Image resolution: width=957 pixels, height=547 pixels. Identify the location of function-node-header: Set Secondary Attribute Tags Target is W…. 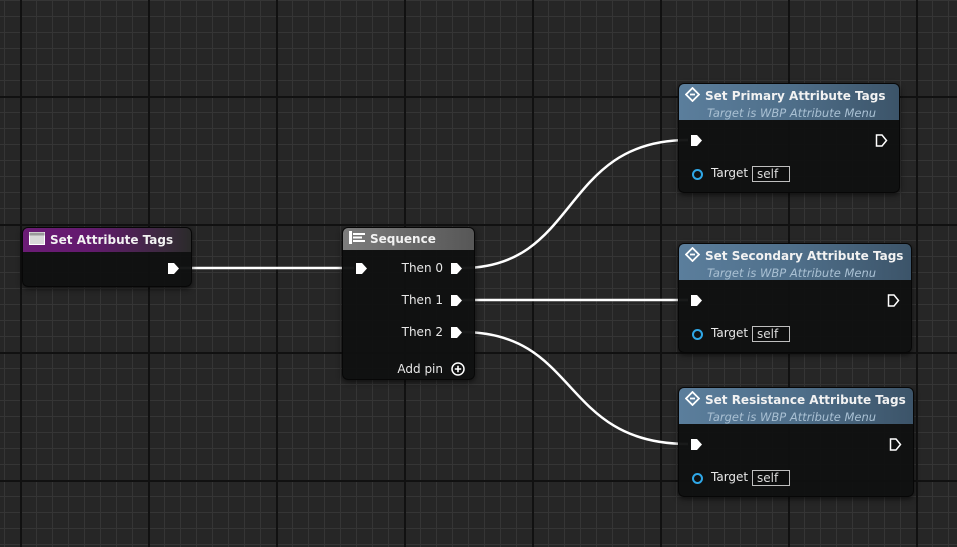
(795, 262).